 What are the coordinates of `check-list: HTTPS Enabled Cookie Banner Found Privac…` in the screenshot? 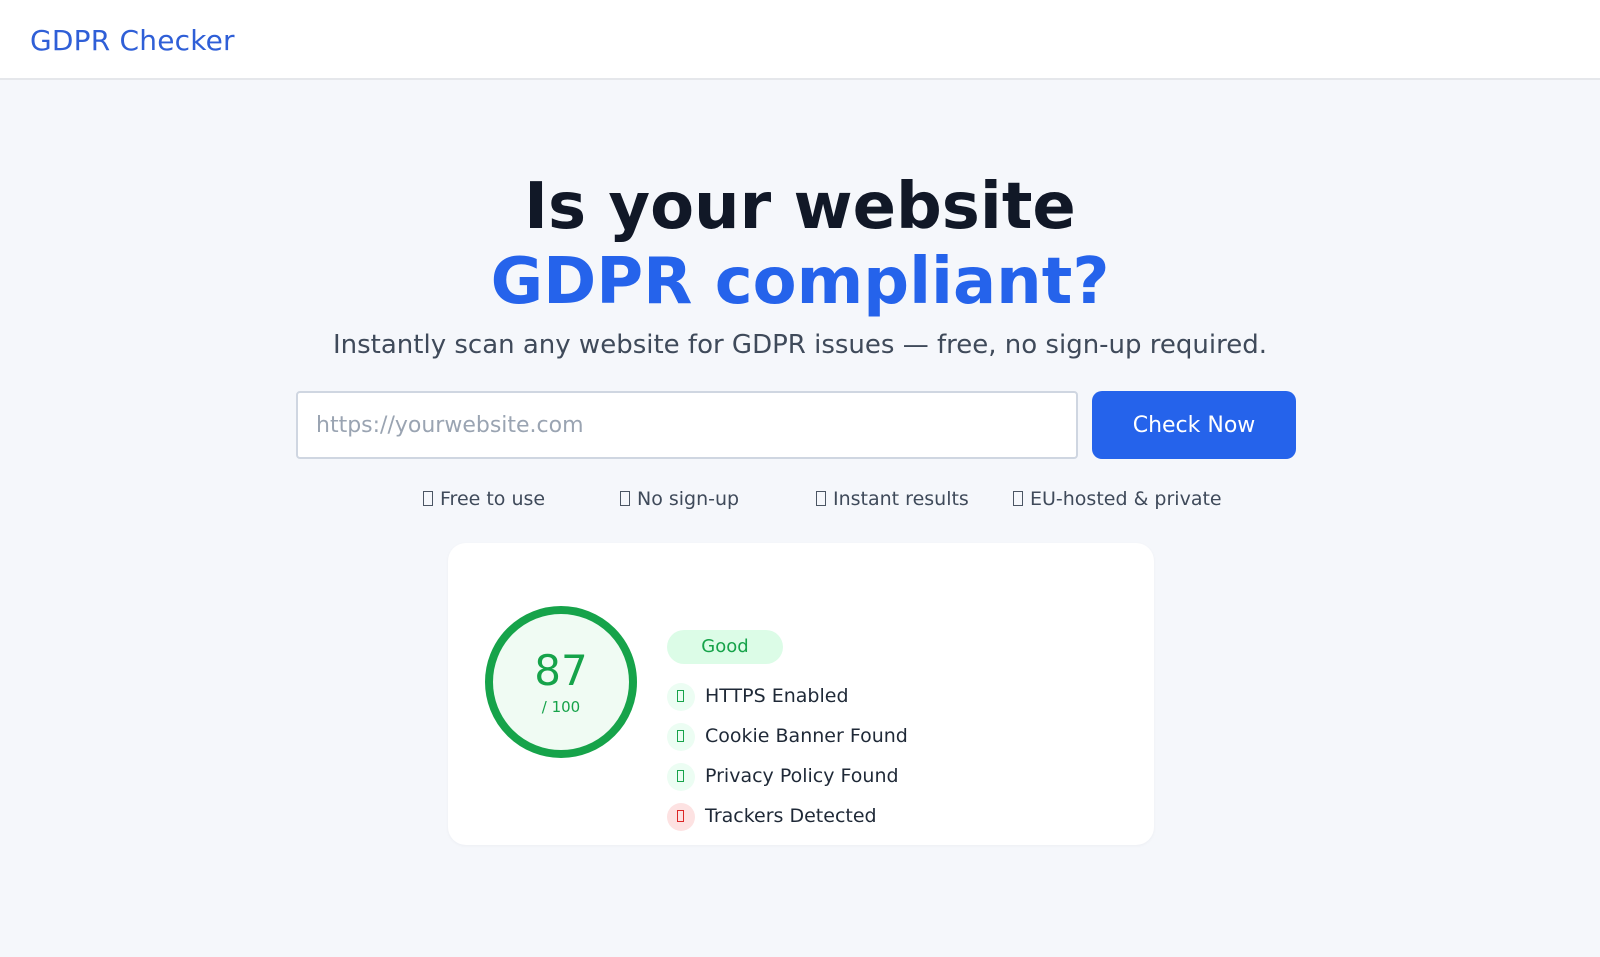 It's located at (827, 763).